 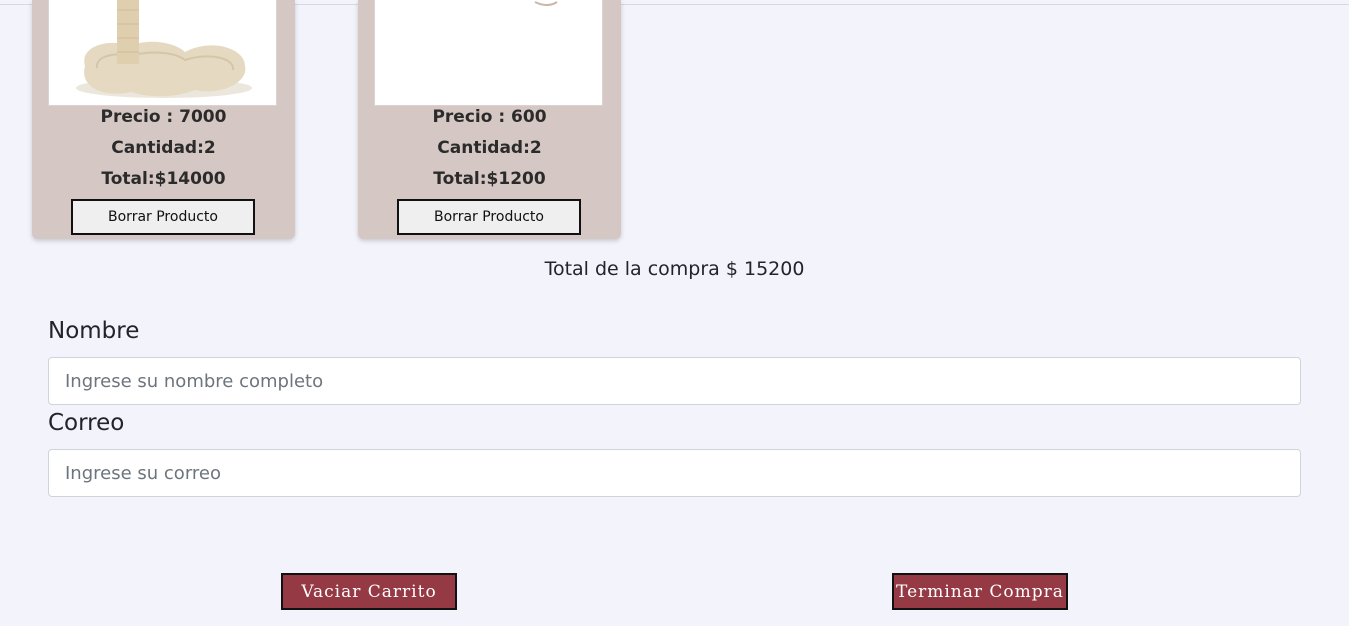 I want to click on name-input, so click(x=674, y=381).